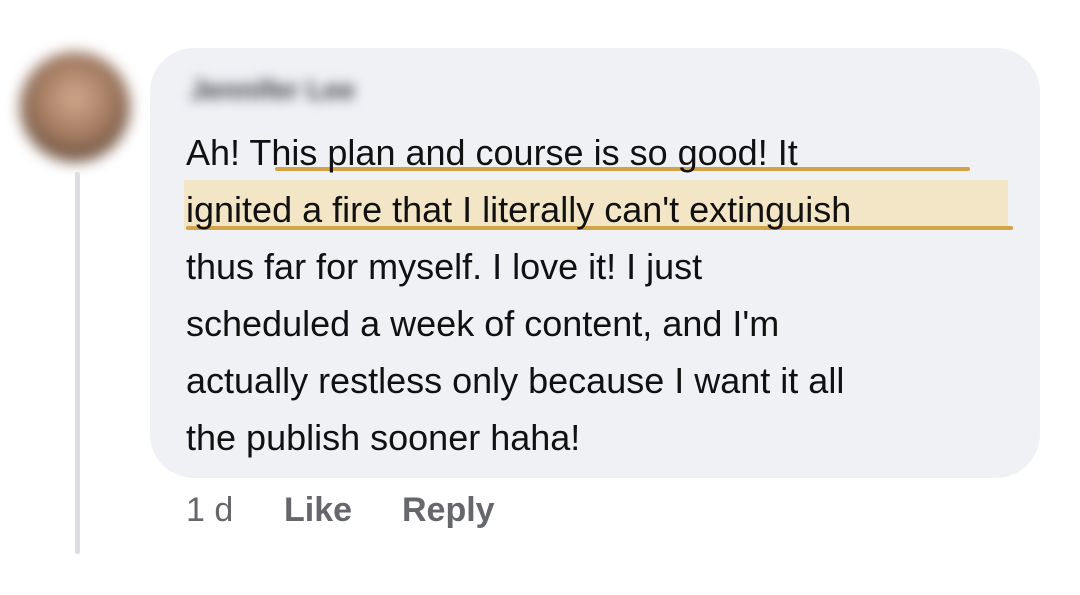 This screenshot has height=595, width=1080. I want to click on comment-line: Ah! This plan and course is so good! It, so click(492, 152).